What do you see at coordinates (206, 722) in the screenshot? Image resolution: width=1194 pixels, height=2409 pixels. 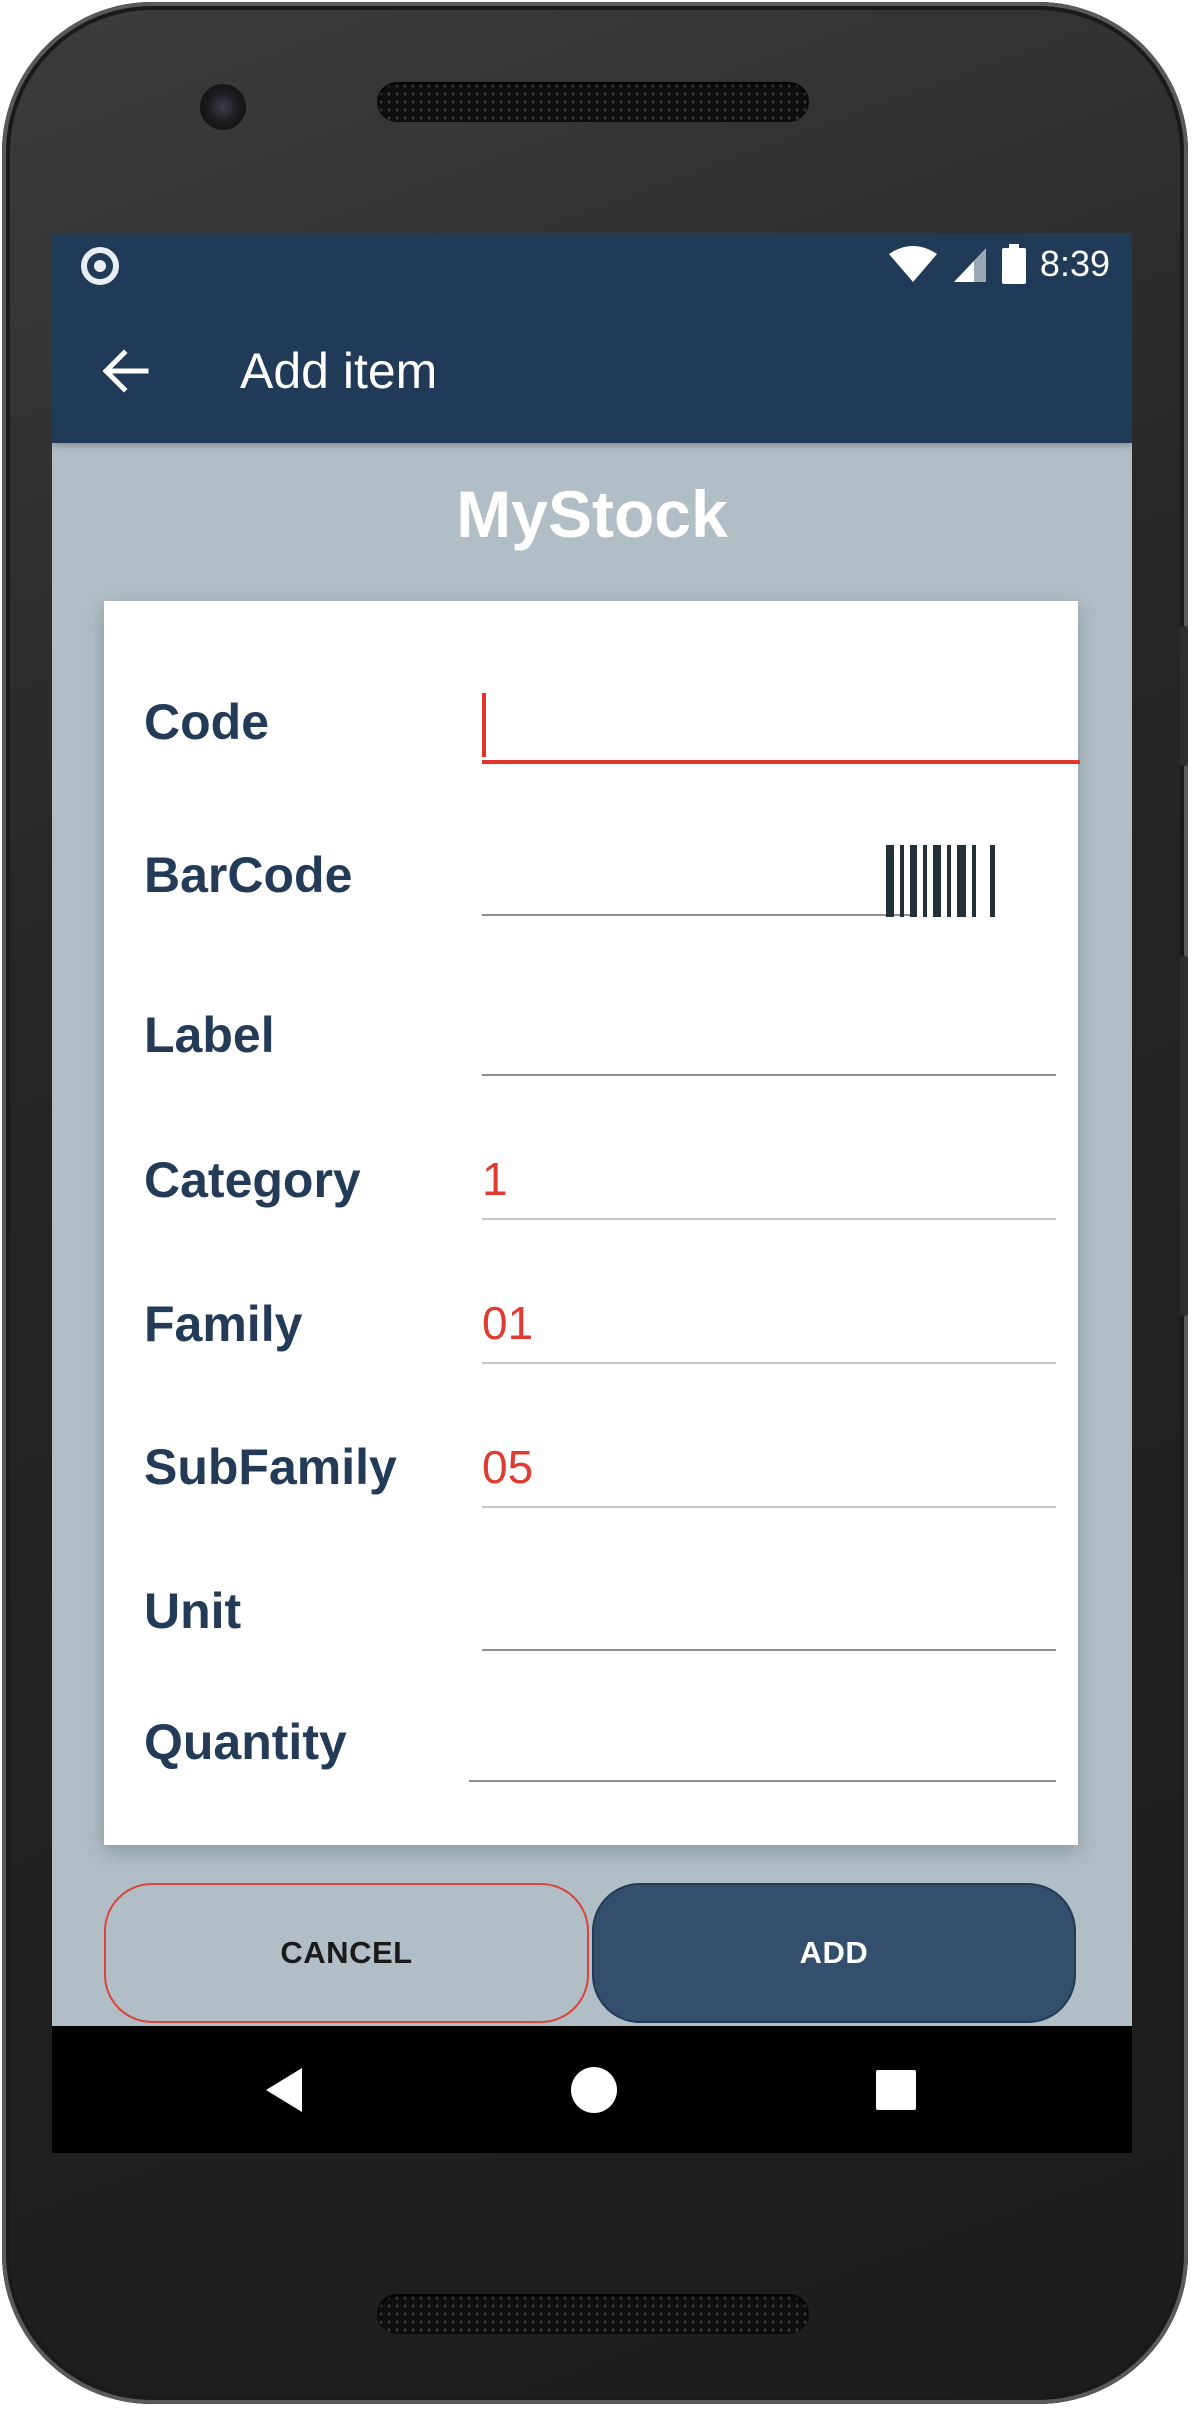 I see `code-label: Code` at bounding box center [206, 722].